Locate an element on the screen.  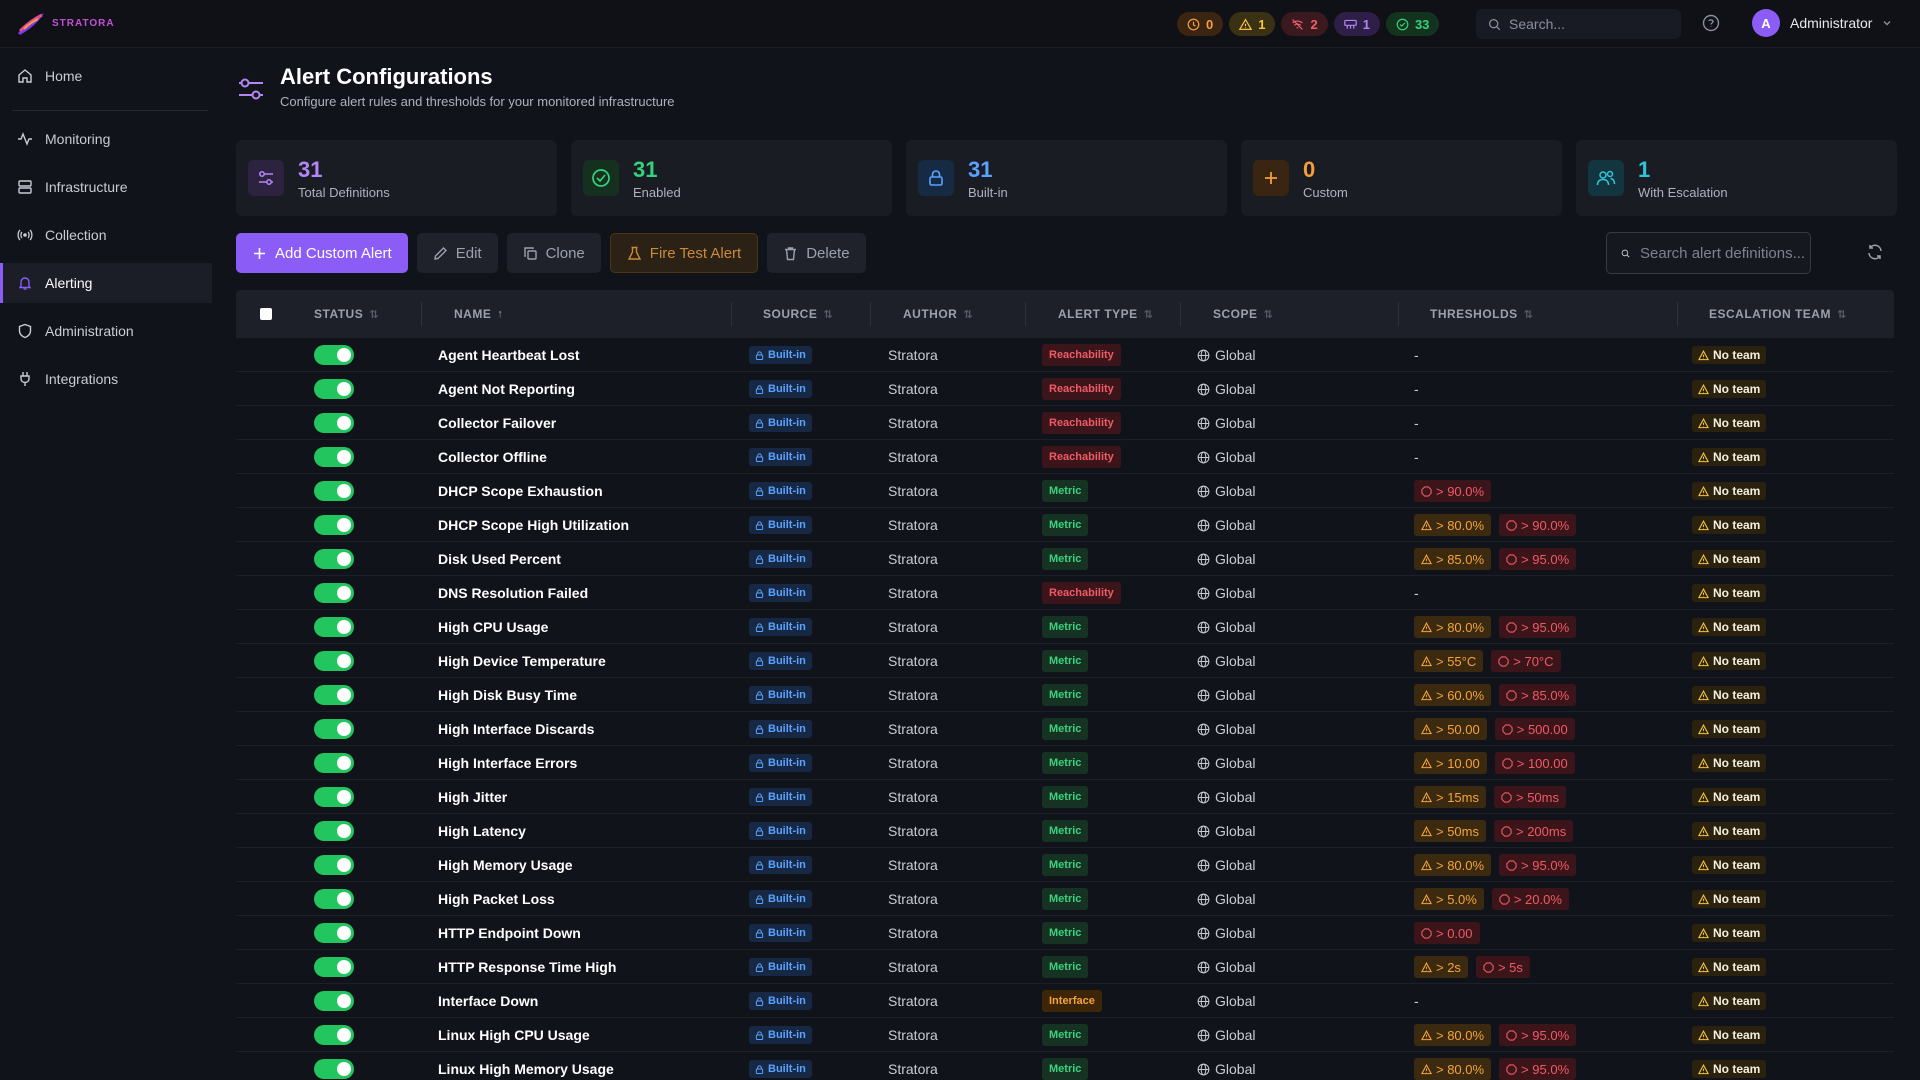
alert-name: Agent Not Reporting is located at coordinates (506, 389).